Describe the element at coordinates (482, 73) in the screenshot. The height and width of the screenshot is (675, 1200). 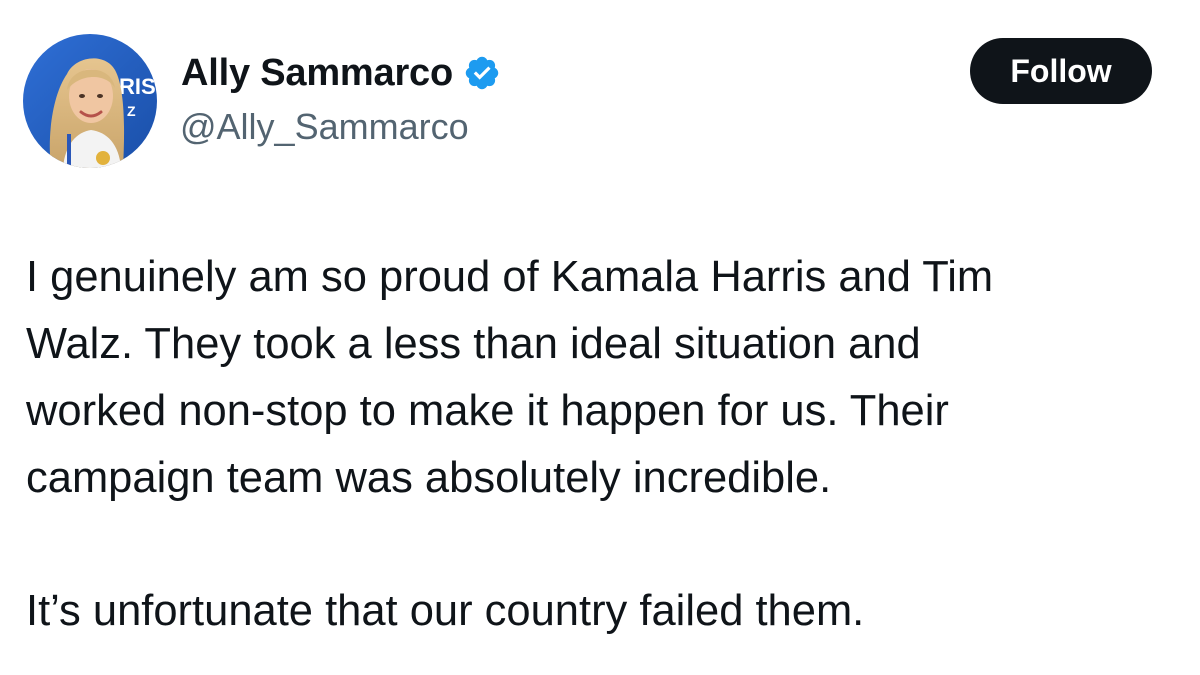
I see `verified-badge-icon` at that location.